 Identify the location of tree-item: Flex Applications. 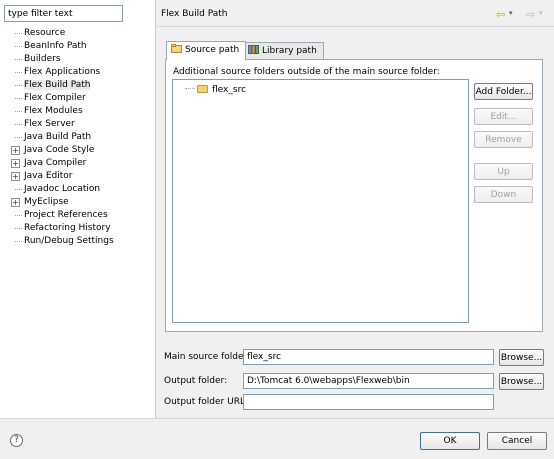
(78, 72).